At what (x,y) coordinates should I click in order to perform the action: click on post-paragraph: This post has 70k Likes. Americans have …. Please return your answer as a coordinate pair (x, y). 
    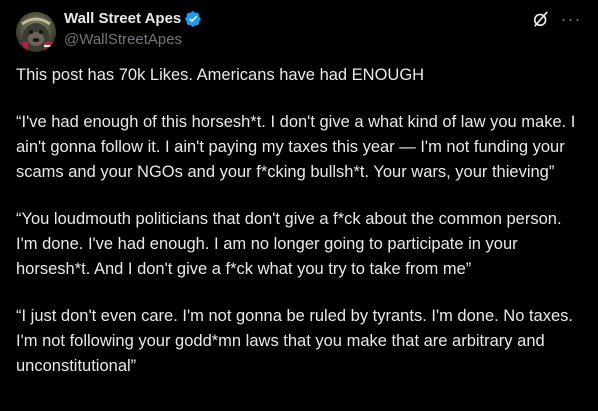
    Looking at the image, I should click on (220, 75).